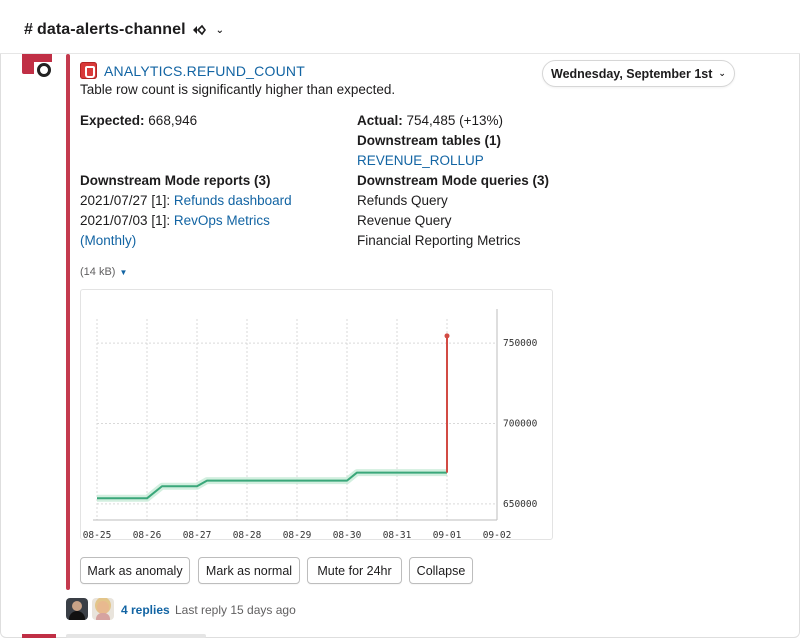 Image resolution: width=800 pixels, height=638 pixels. What do you see at coordinates (453, 180) in the screenshot?
I see `mode-queries-heading: Downstream Mode queries (3)` at bounding box center [453, 180].